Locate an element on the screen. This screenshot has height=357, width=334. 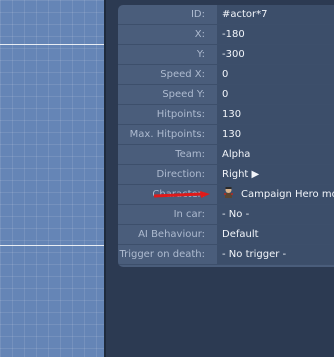
prop-label-direction: Direction: is located at coordinates (180, 174).